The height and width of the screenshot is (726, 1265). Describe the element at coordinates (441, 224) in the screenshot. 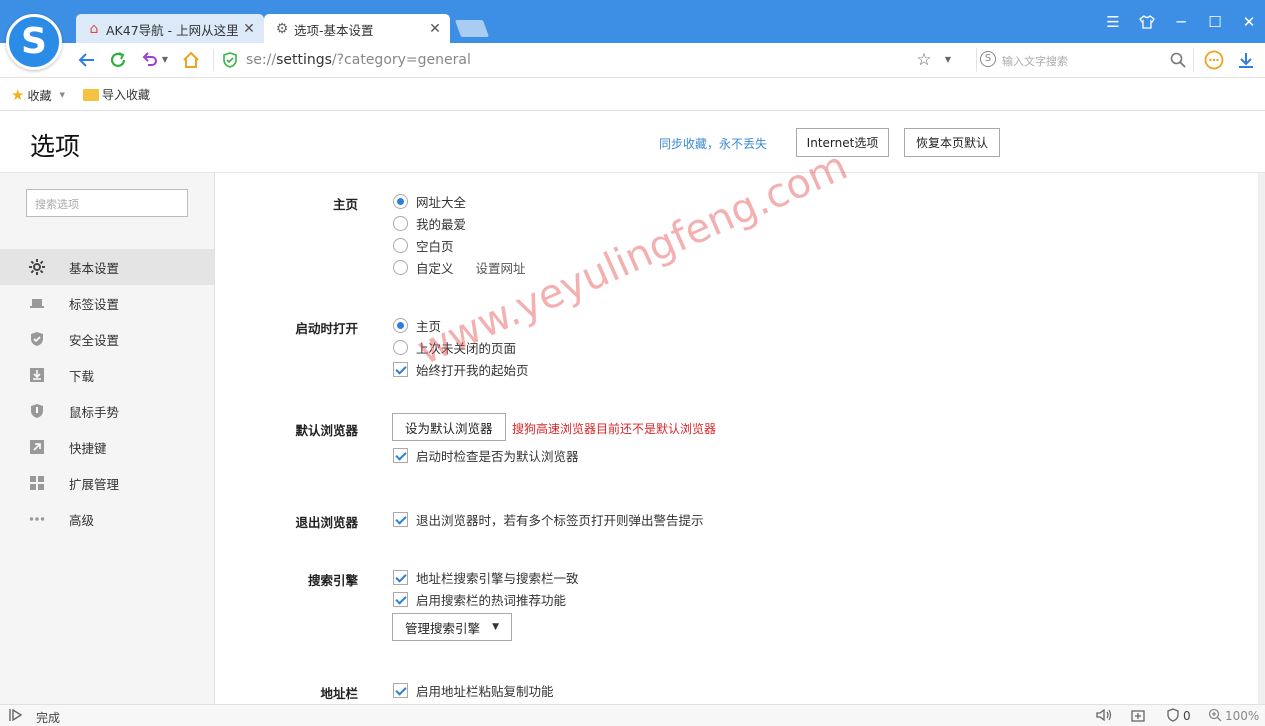

I see `option-label: 我的最爱` at that location.